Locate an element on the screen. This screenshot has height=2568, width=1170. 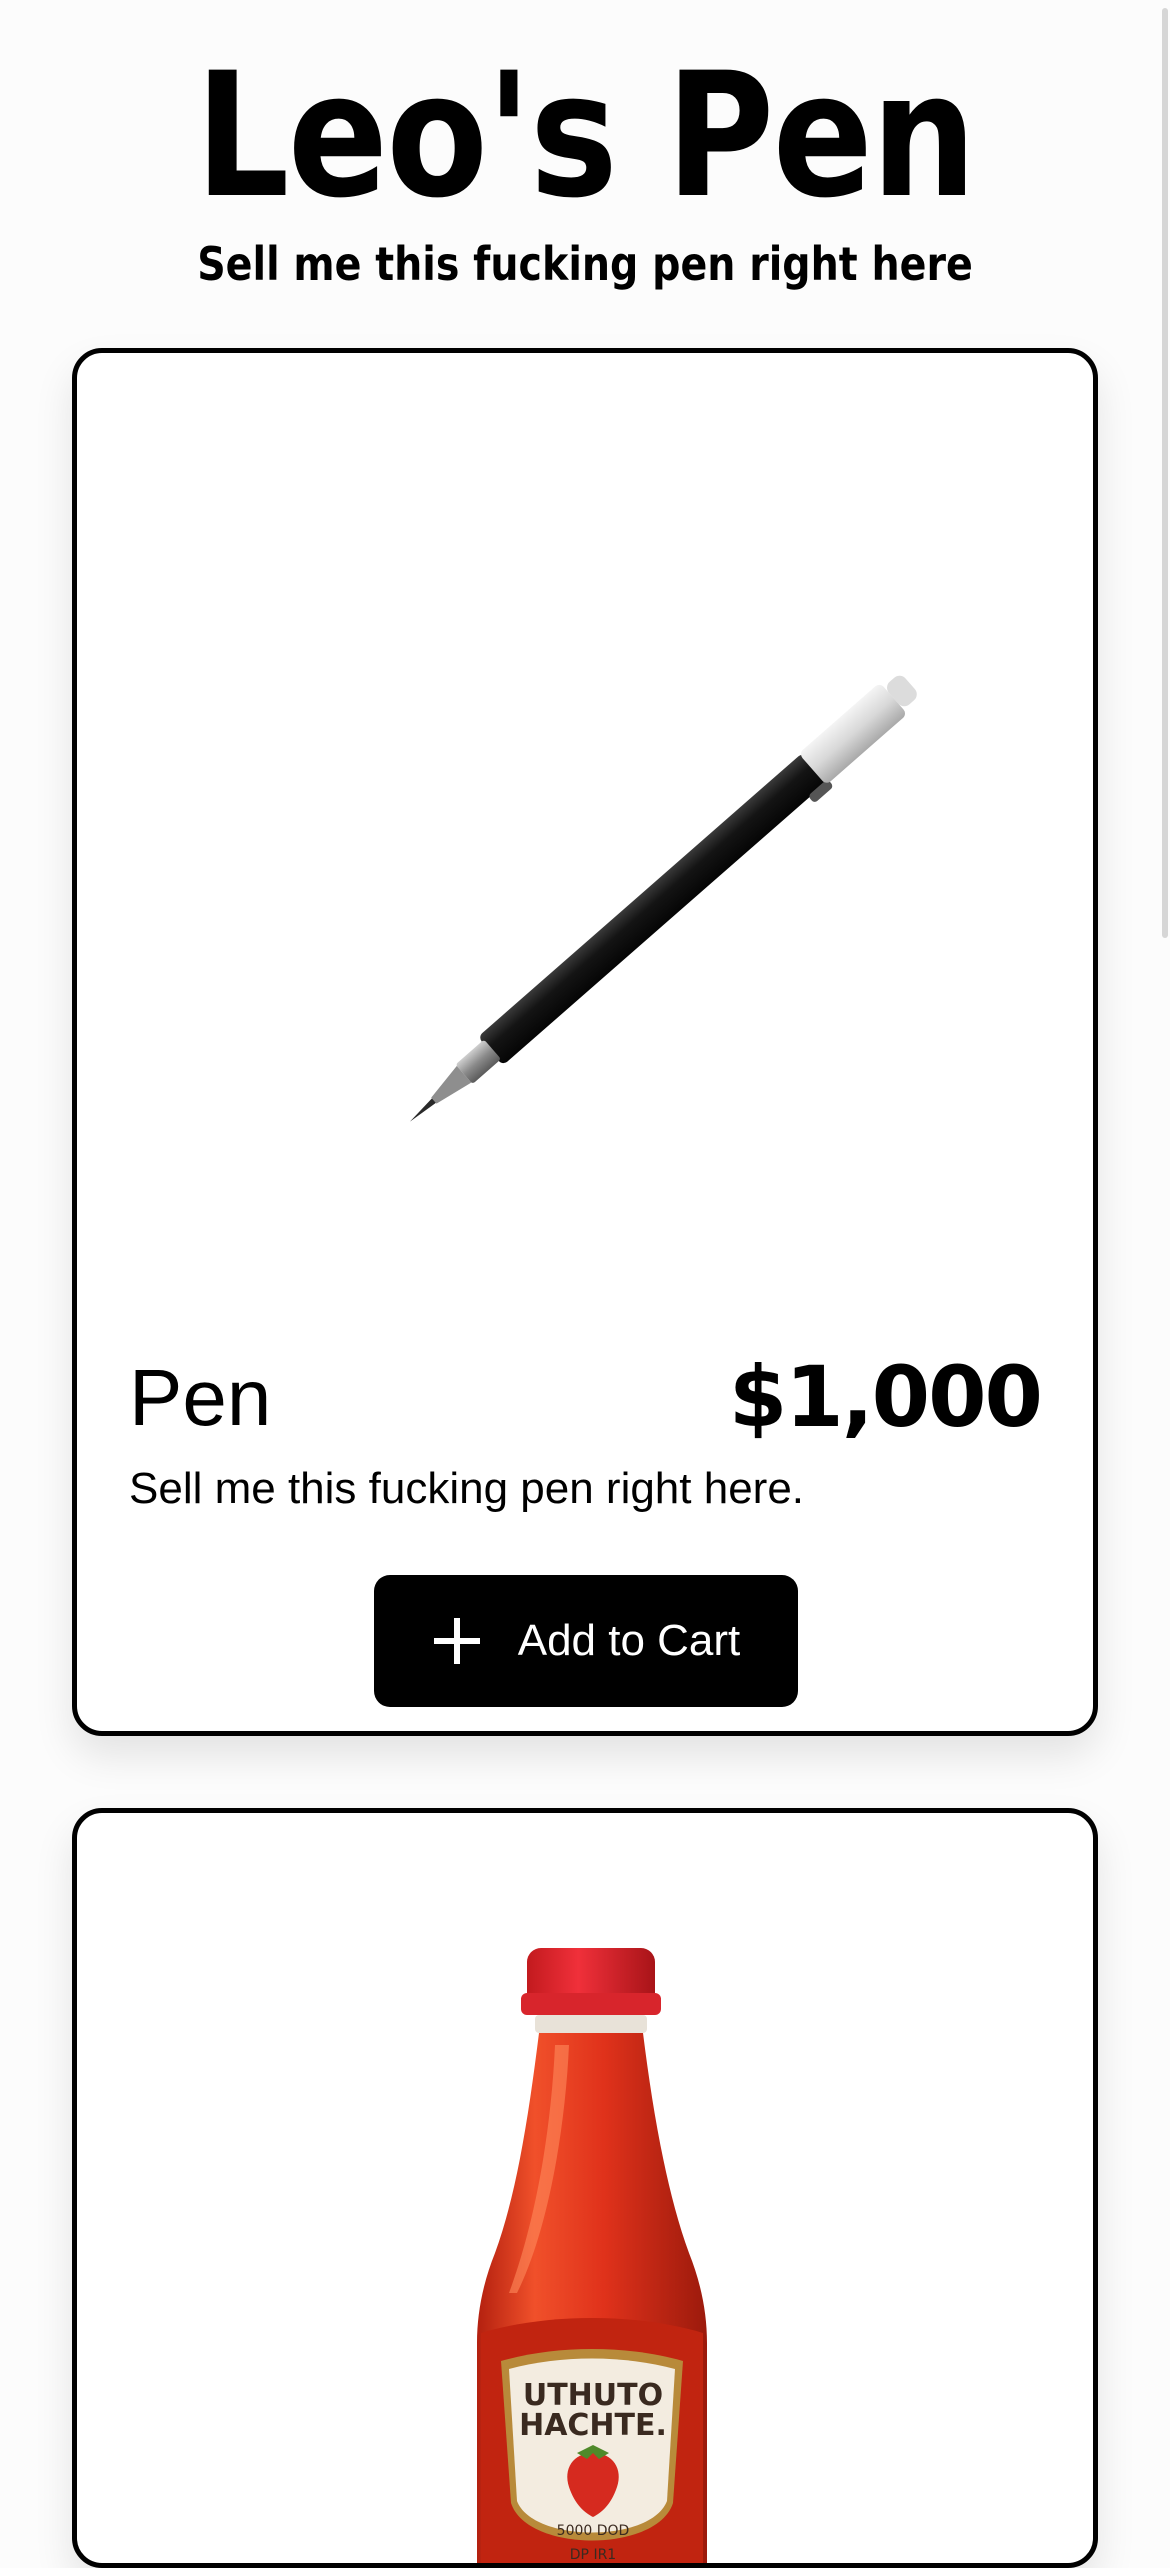
scrollbar is located at coordinates (1163, 1266).